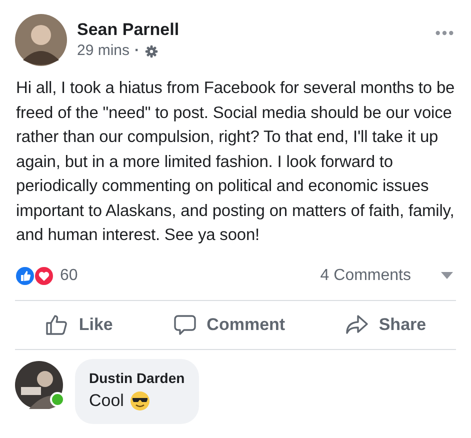  I want to click on reaction-count: 60, so click(69, 275).